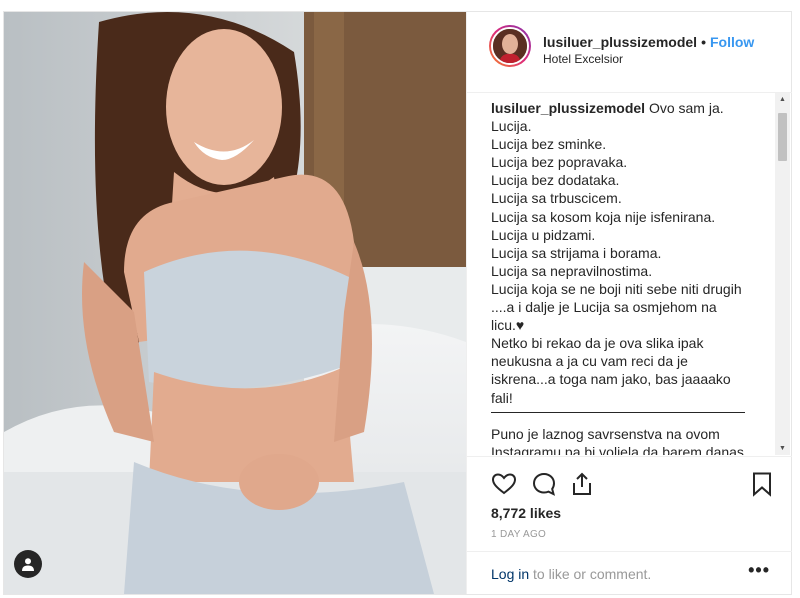 Image resolution: width=800 pixels, height=598 pixels. Describe the element at coordinates (782, 137) in the screenshot. I see `scroll-thumb` at that location.